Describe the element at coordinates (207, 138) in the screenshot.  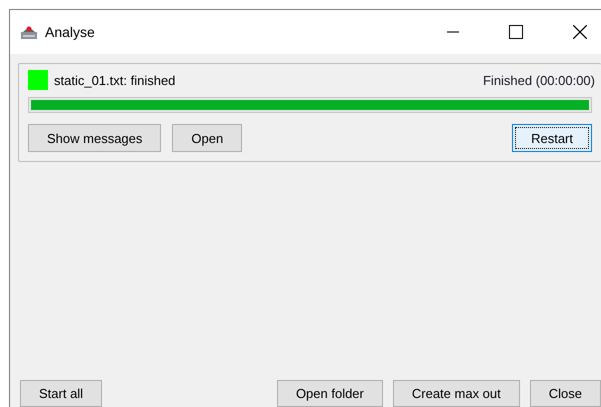
I see `action-button: Open` at that location.